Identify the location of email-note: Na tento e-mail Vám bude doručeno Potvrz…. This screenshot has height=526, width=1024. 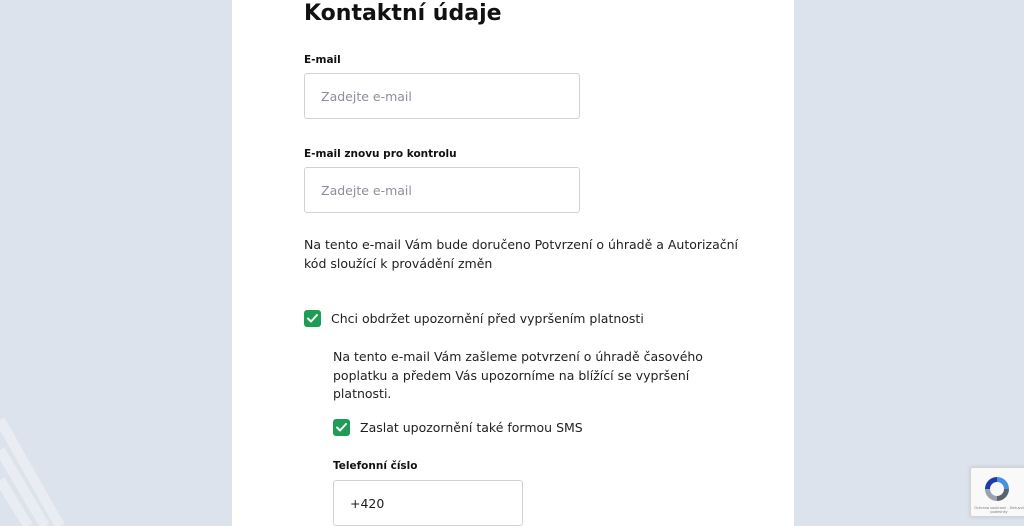
(521, 254).